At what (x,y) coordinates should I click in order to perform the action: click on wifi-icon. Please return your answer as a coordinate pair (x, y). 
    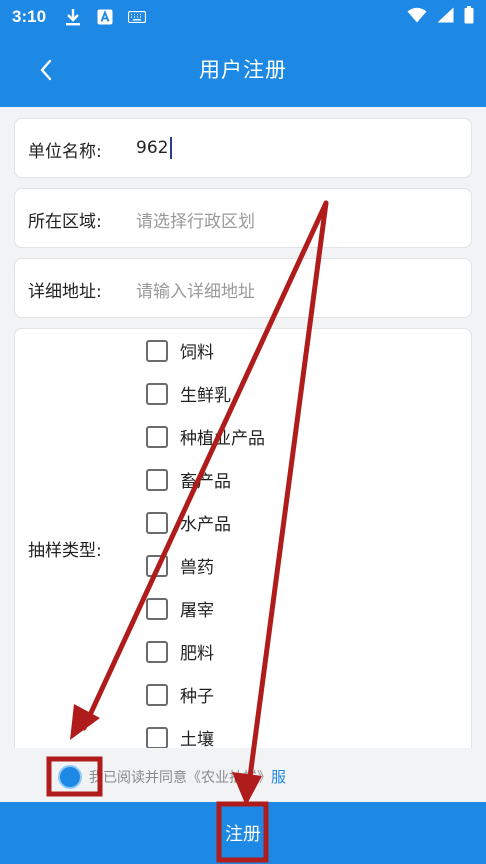
    Looking at the image, I should click on (417, 17).